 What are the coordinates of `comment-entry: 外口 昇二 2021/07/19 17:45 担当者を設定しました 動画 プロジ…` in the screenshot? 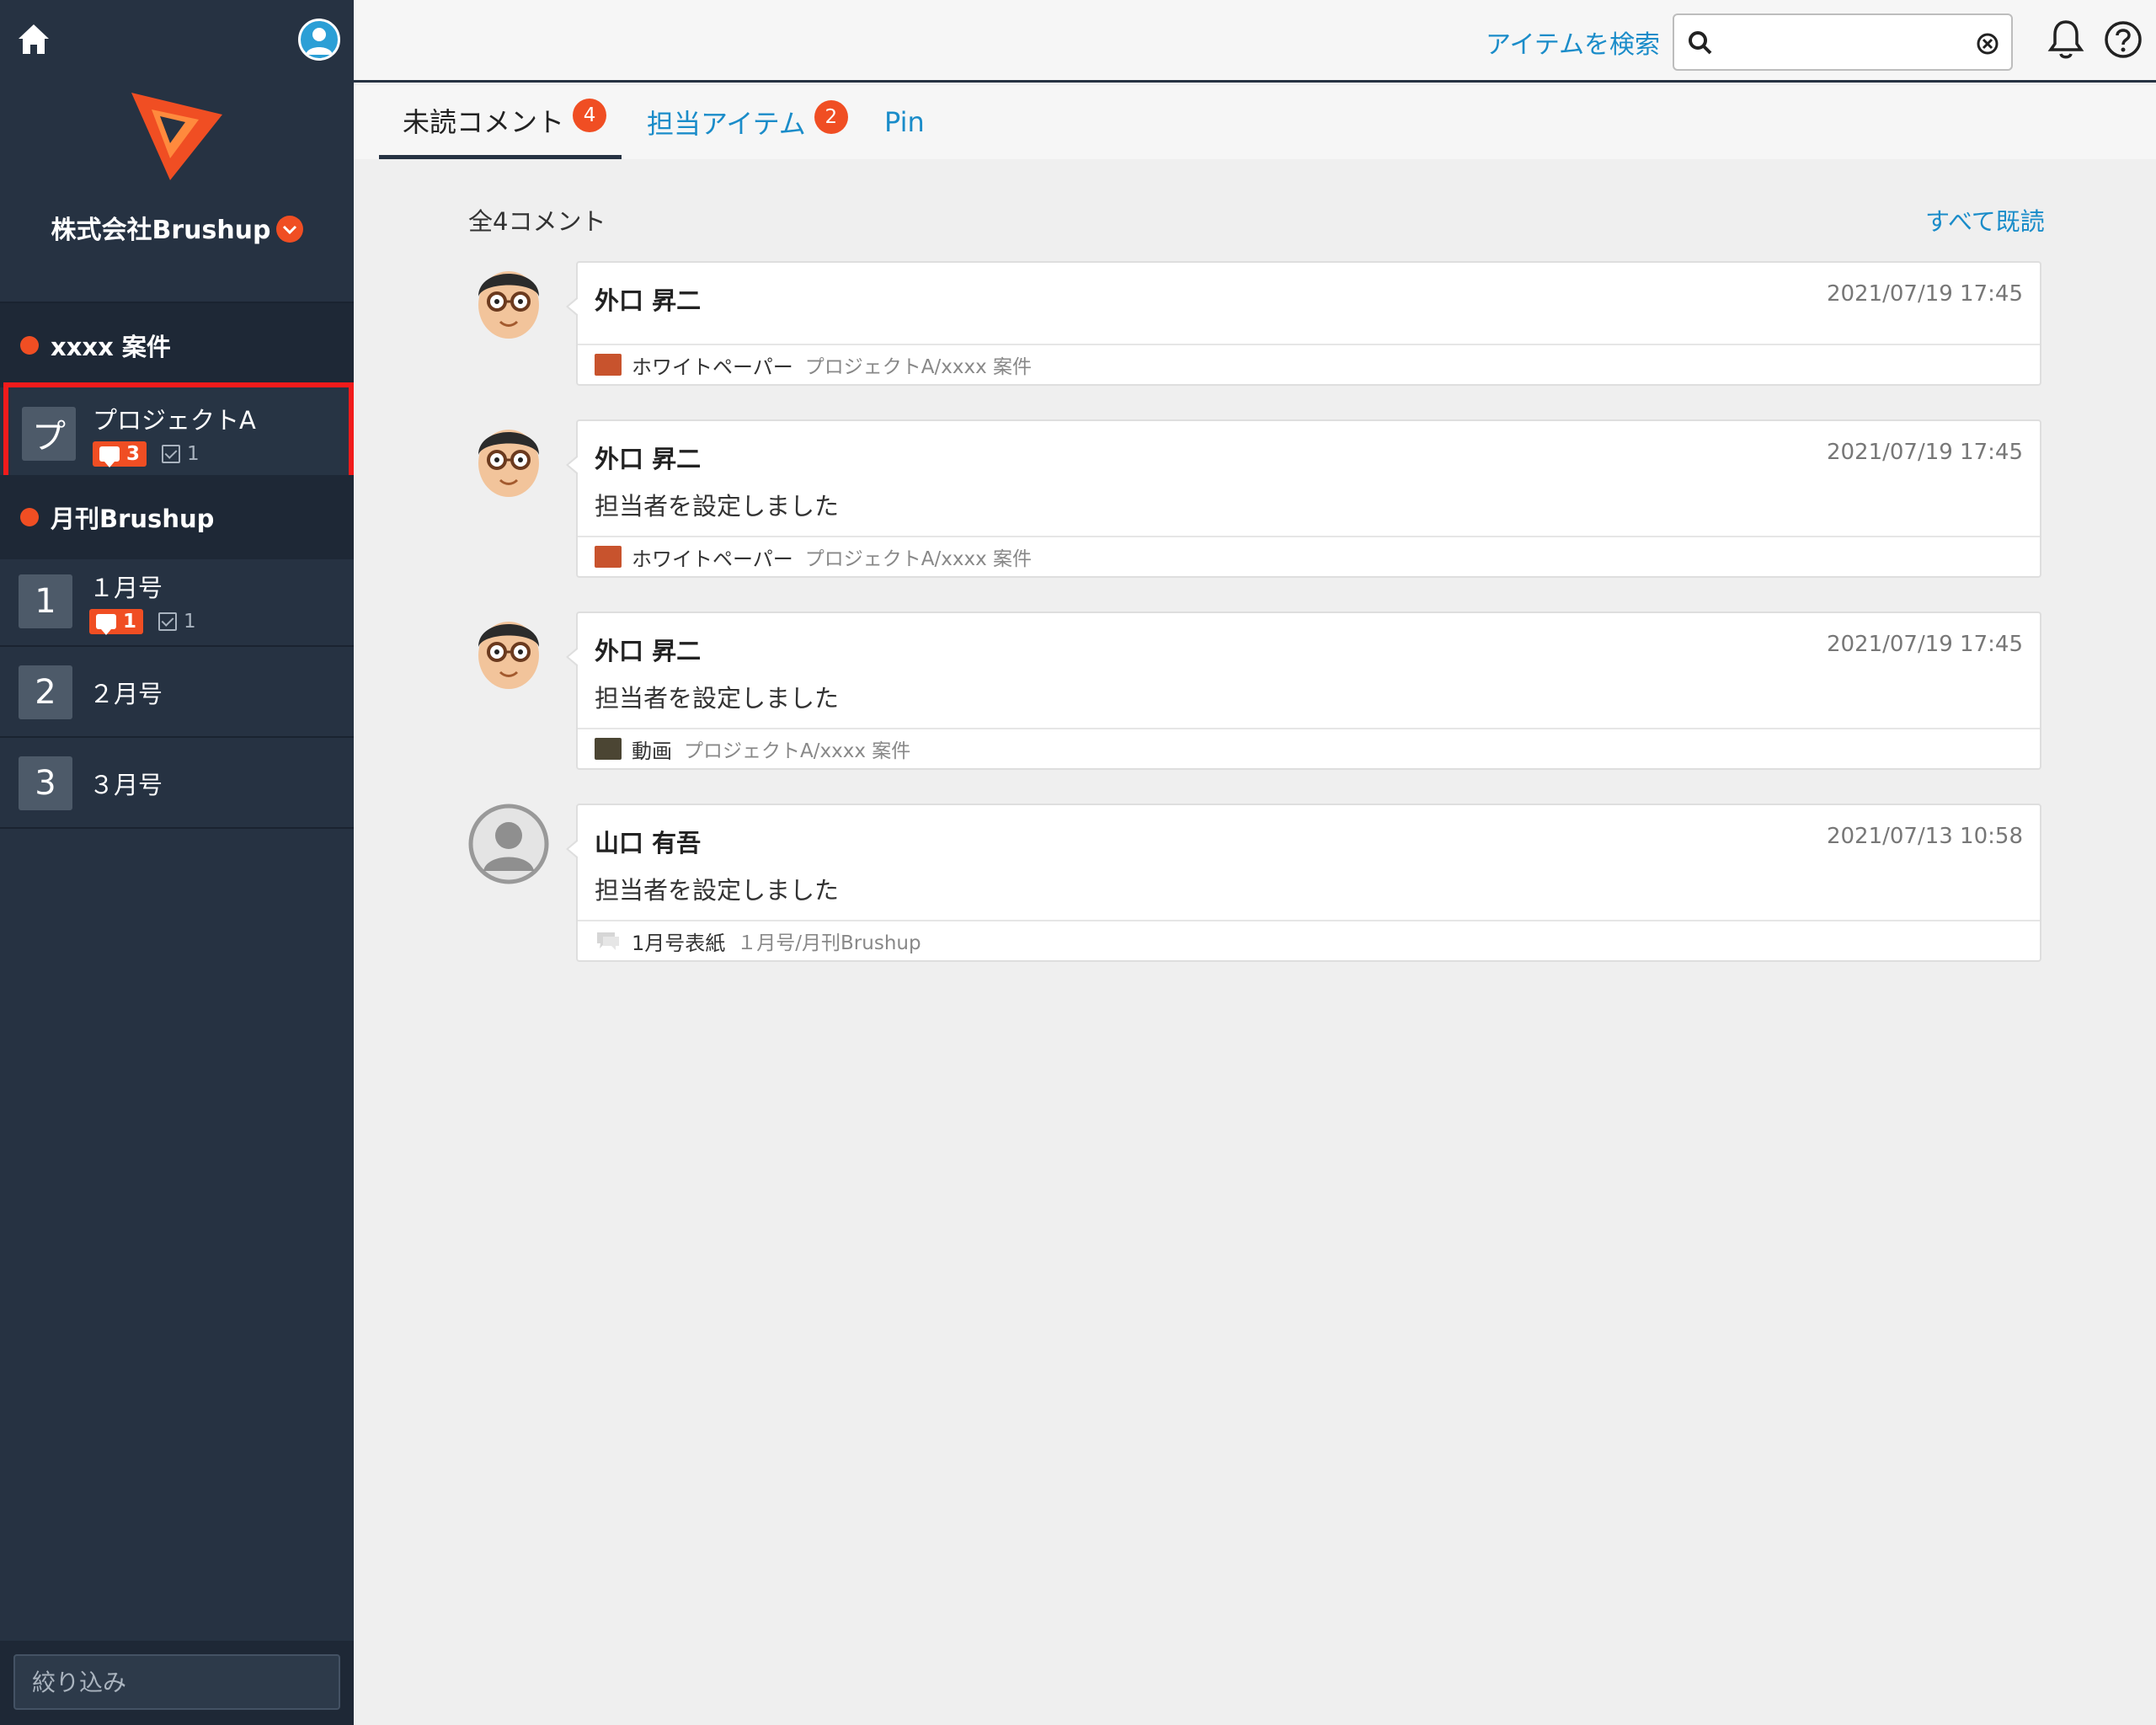 It's located at (1254, 691).